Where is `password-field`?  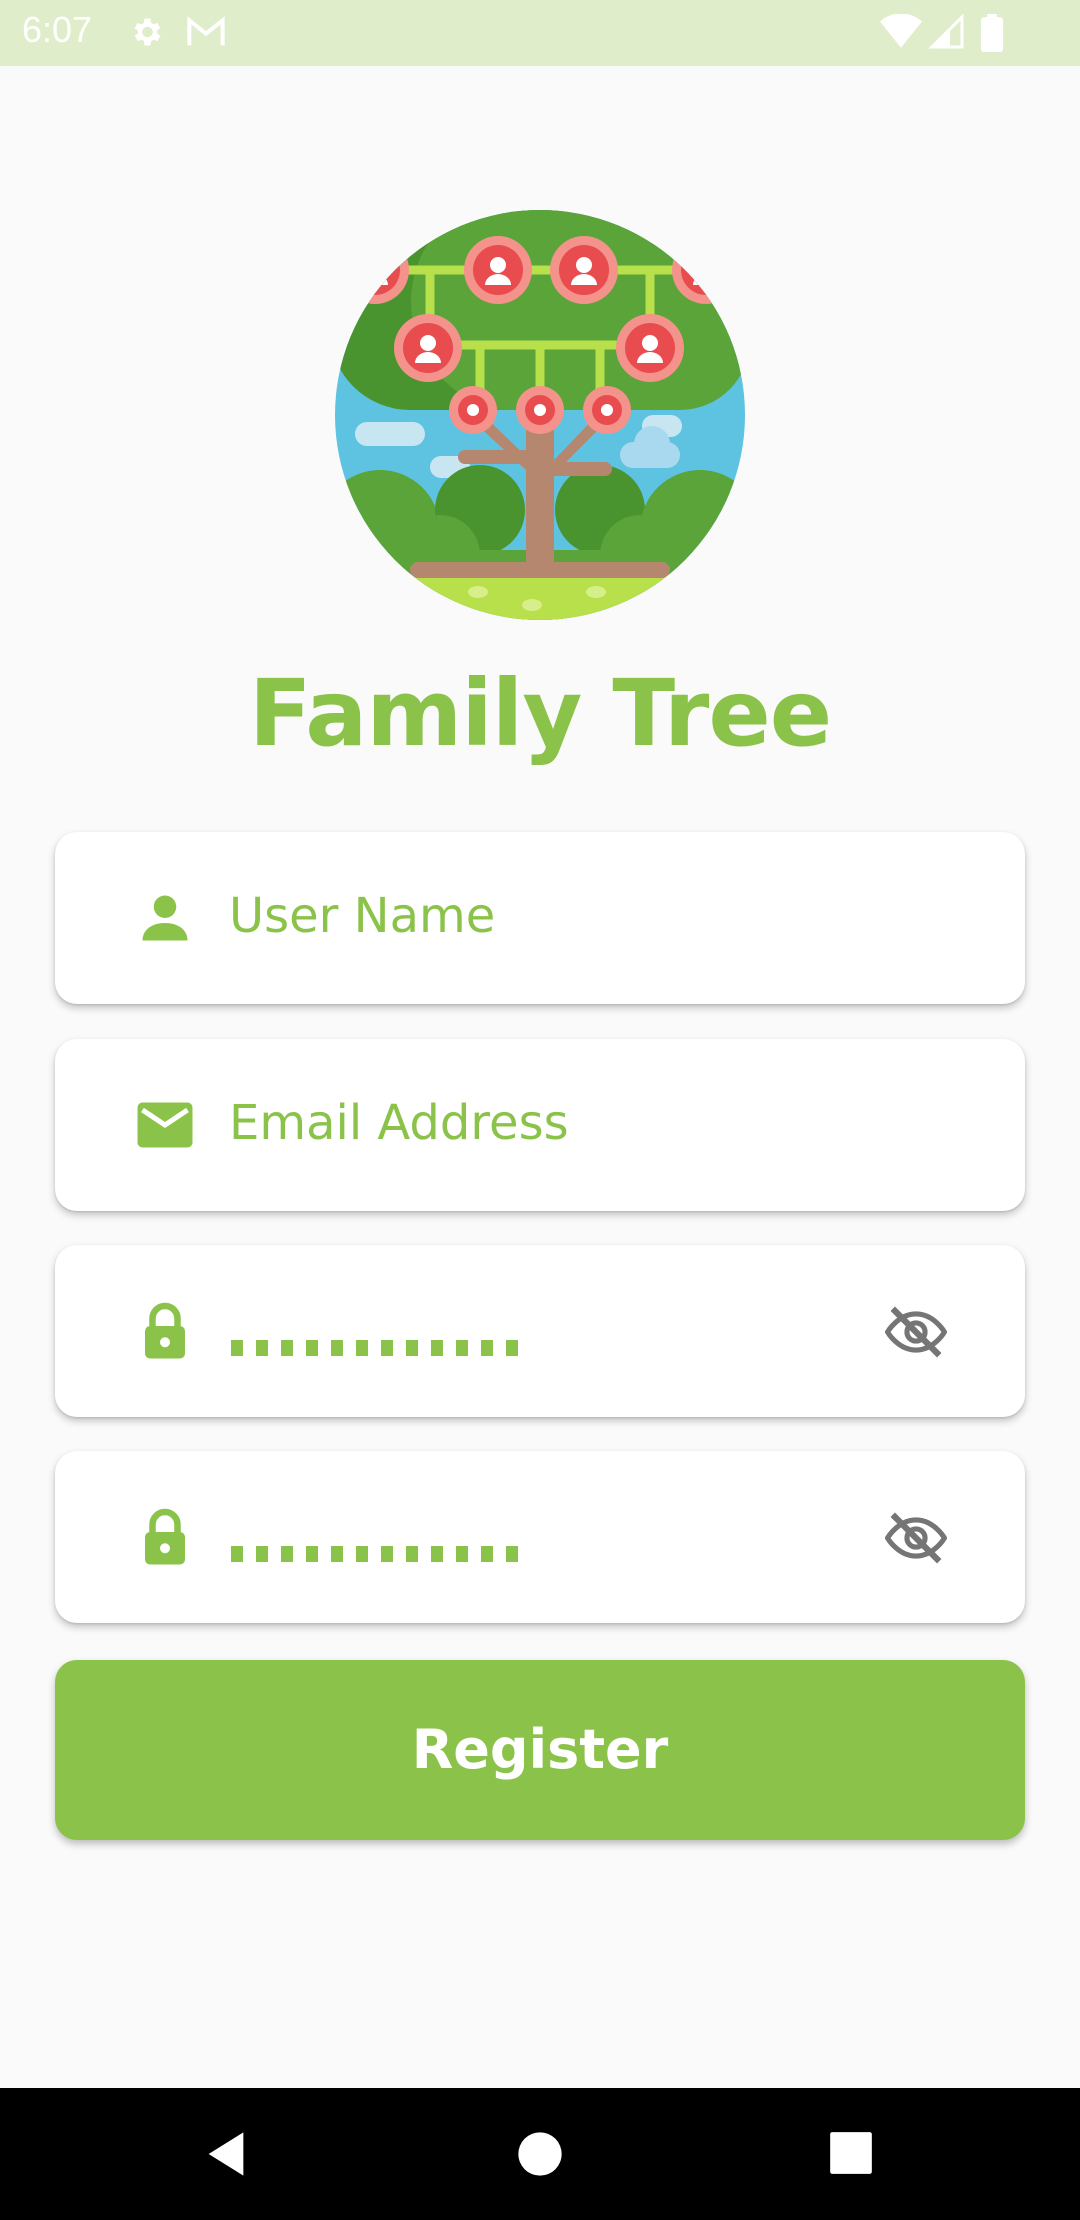 password-field is located at coordinates (540, 1331).